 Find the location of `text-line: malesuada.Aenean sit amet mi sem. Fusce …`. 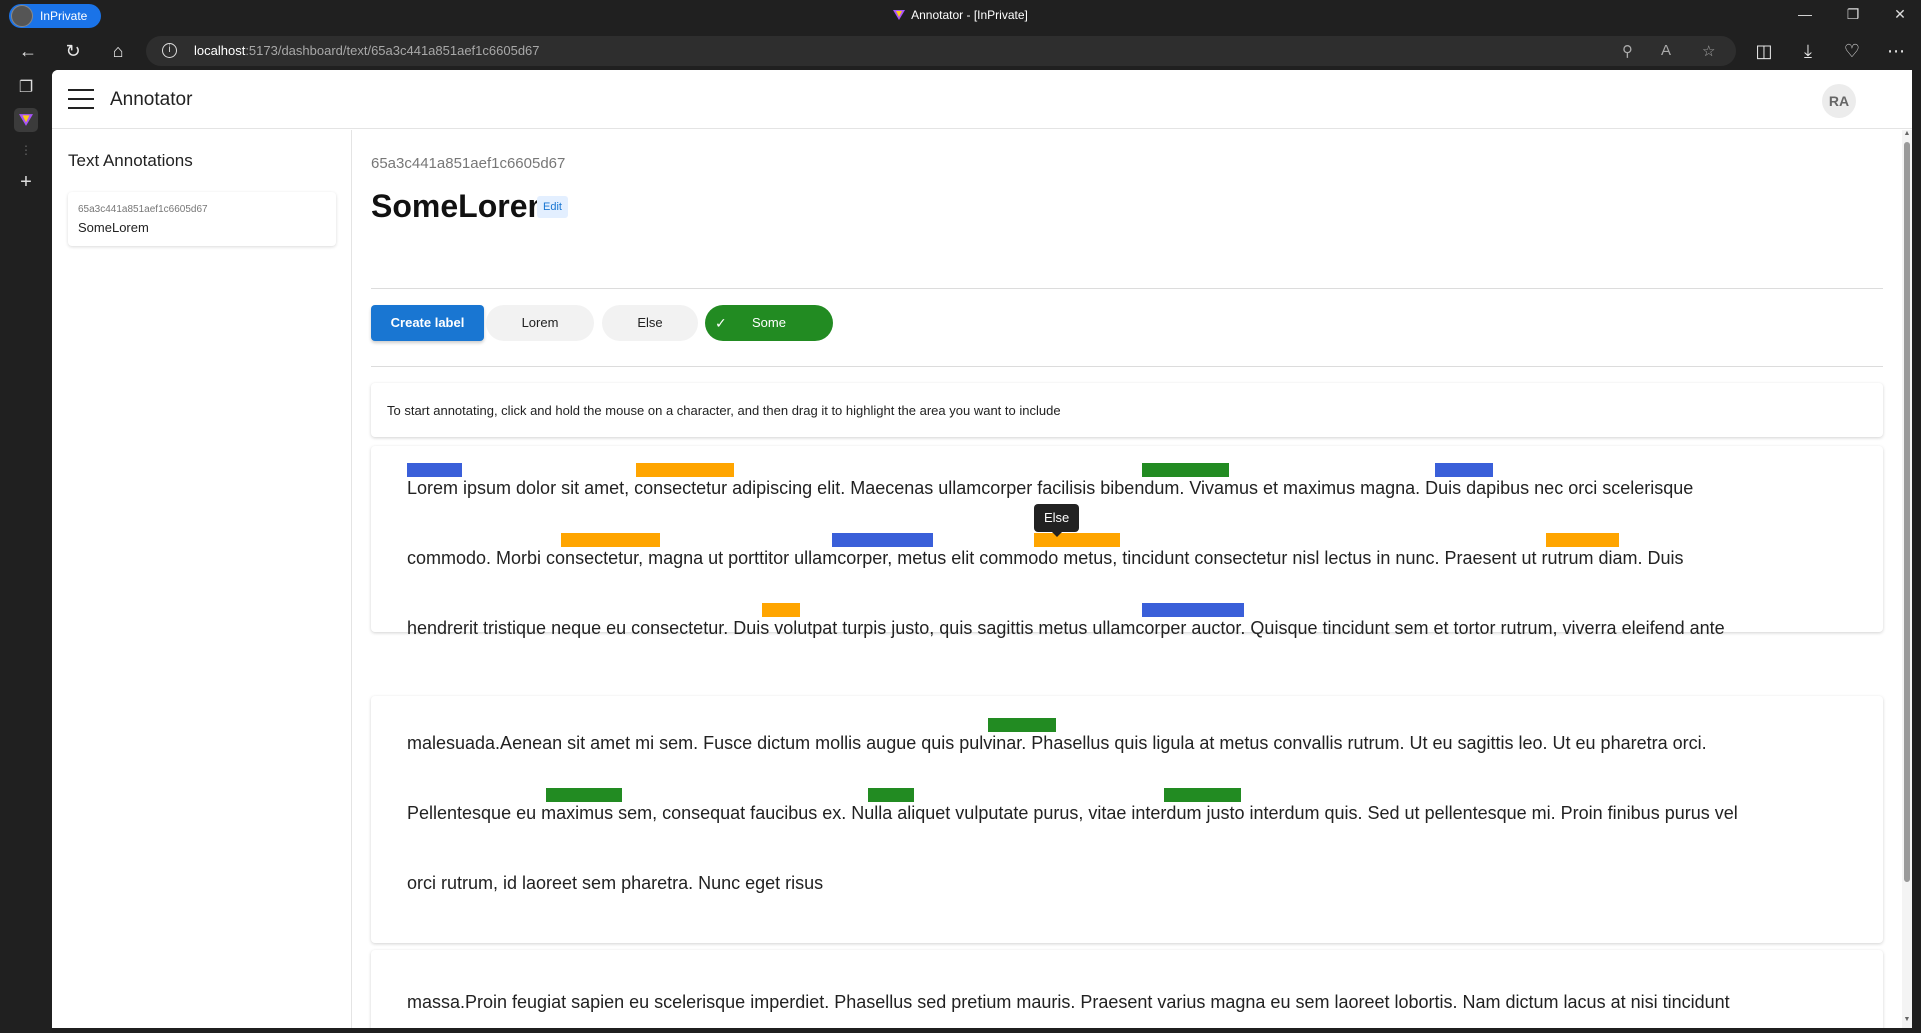

text-line: malesuada.Aenean sit amet mi sem. Fusce … is located at coordinates (1057, 743).